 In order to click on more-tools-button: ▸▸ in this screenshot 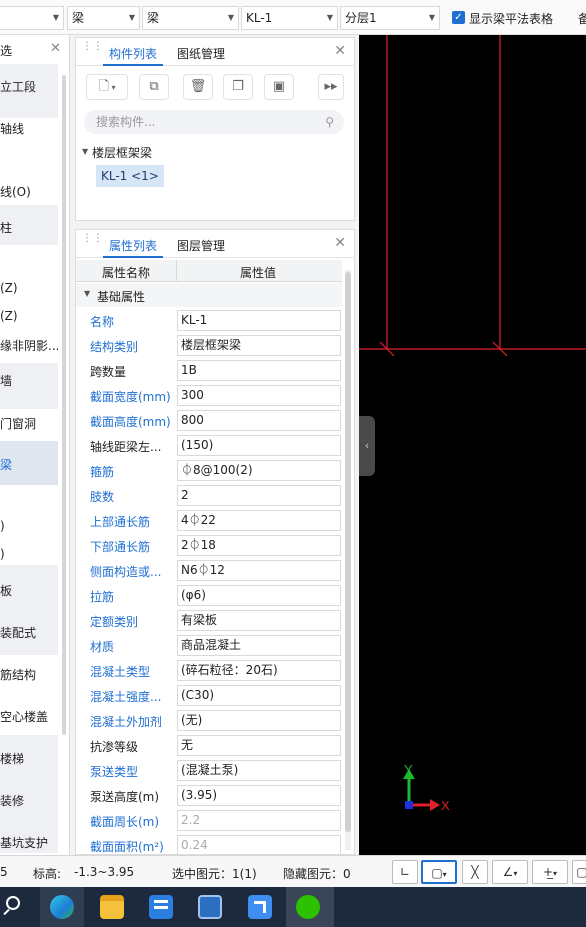, I will do `click(331, 87)`.